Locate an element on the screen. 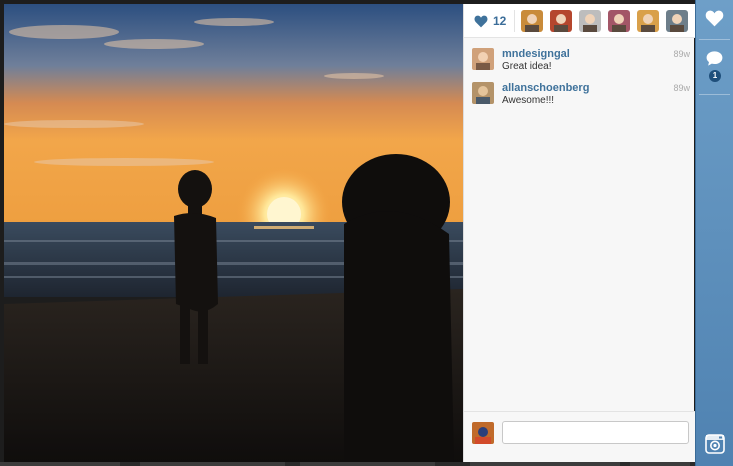  comment-text: Great idea! is located at coordinates (527, 66).